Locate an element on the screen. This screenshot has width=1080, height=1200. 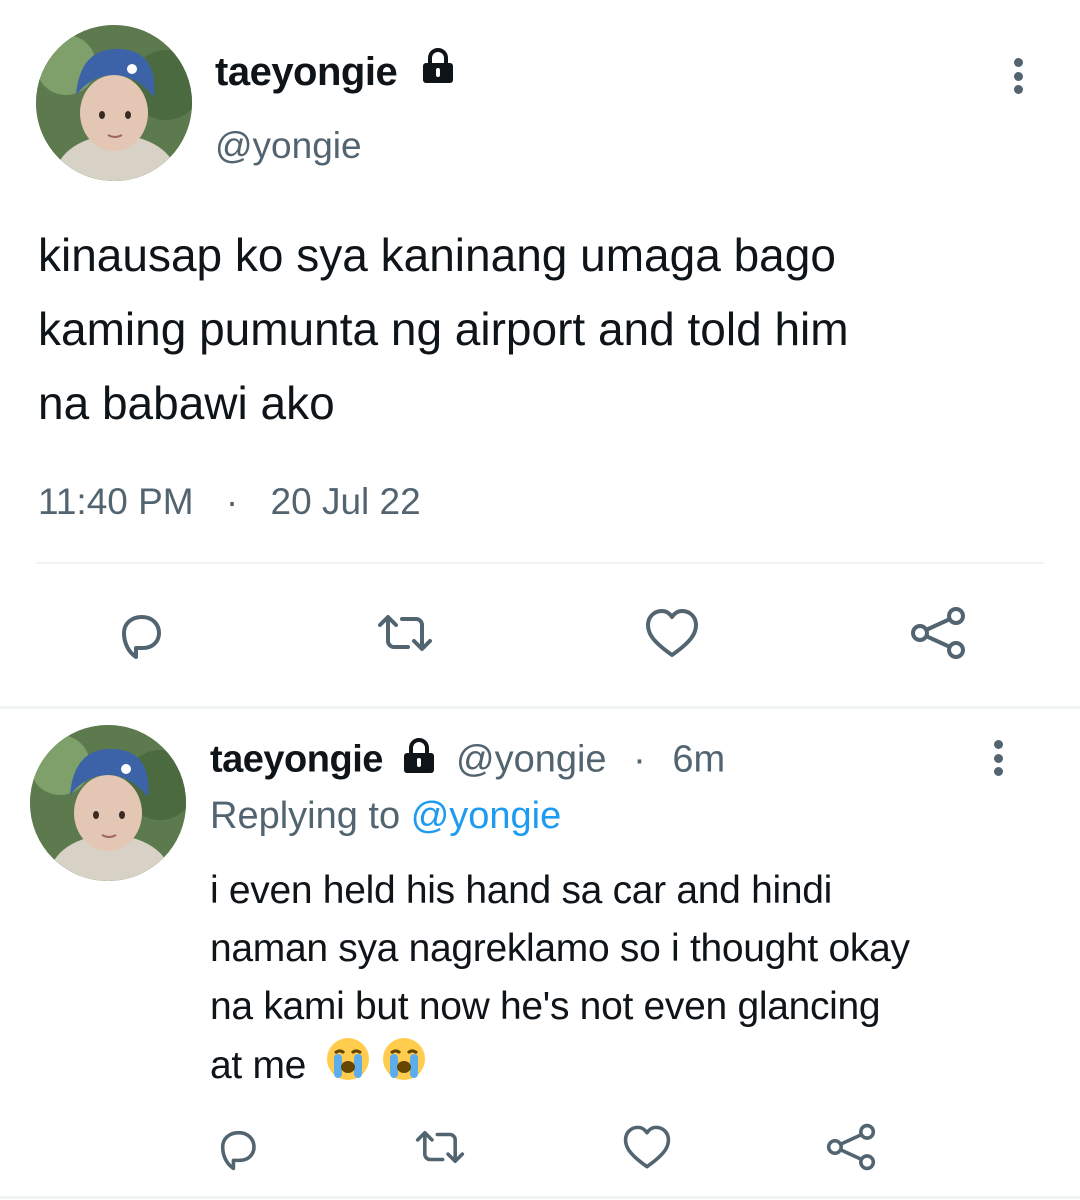
main-avatar is located at coordinates (114, 103).